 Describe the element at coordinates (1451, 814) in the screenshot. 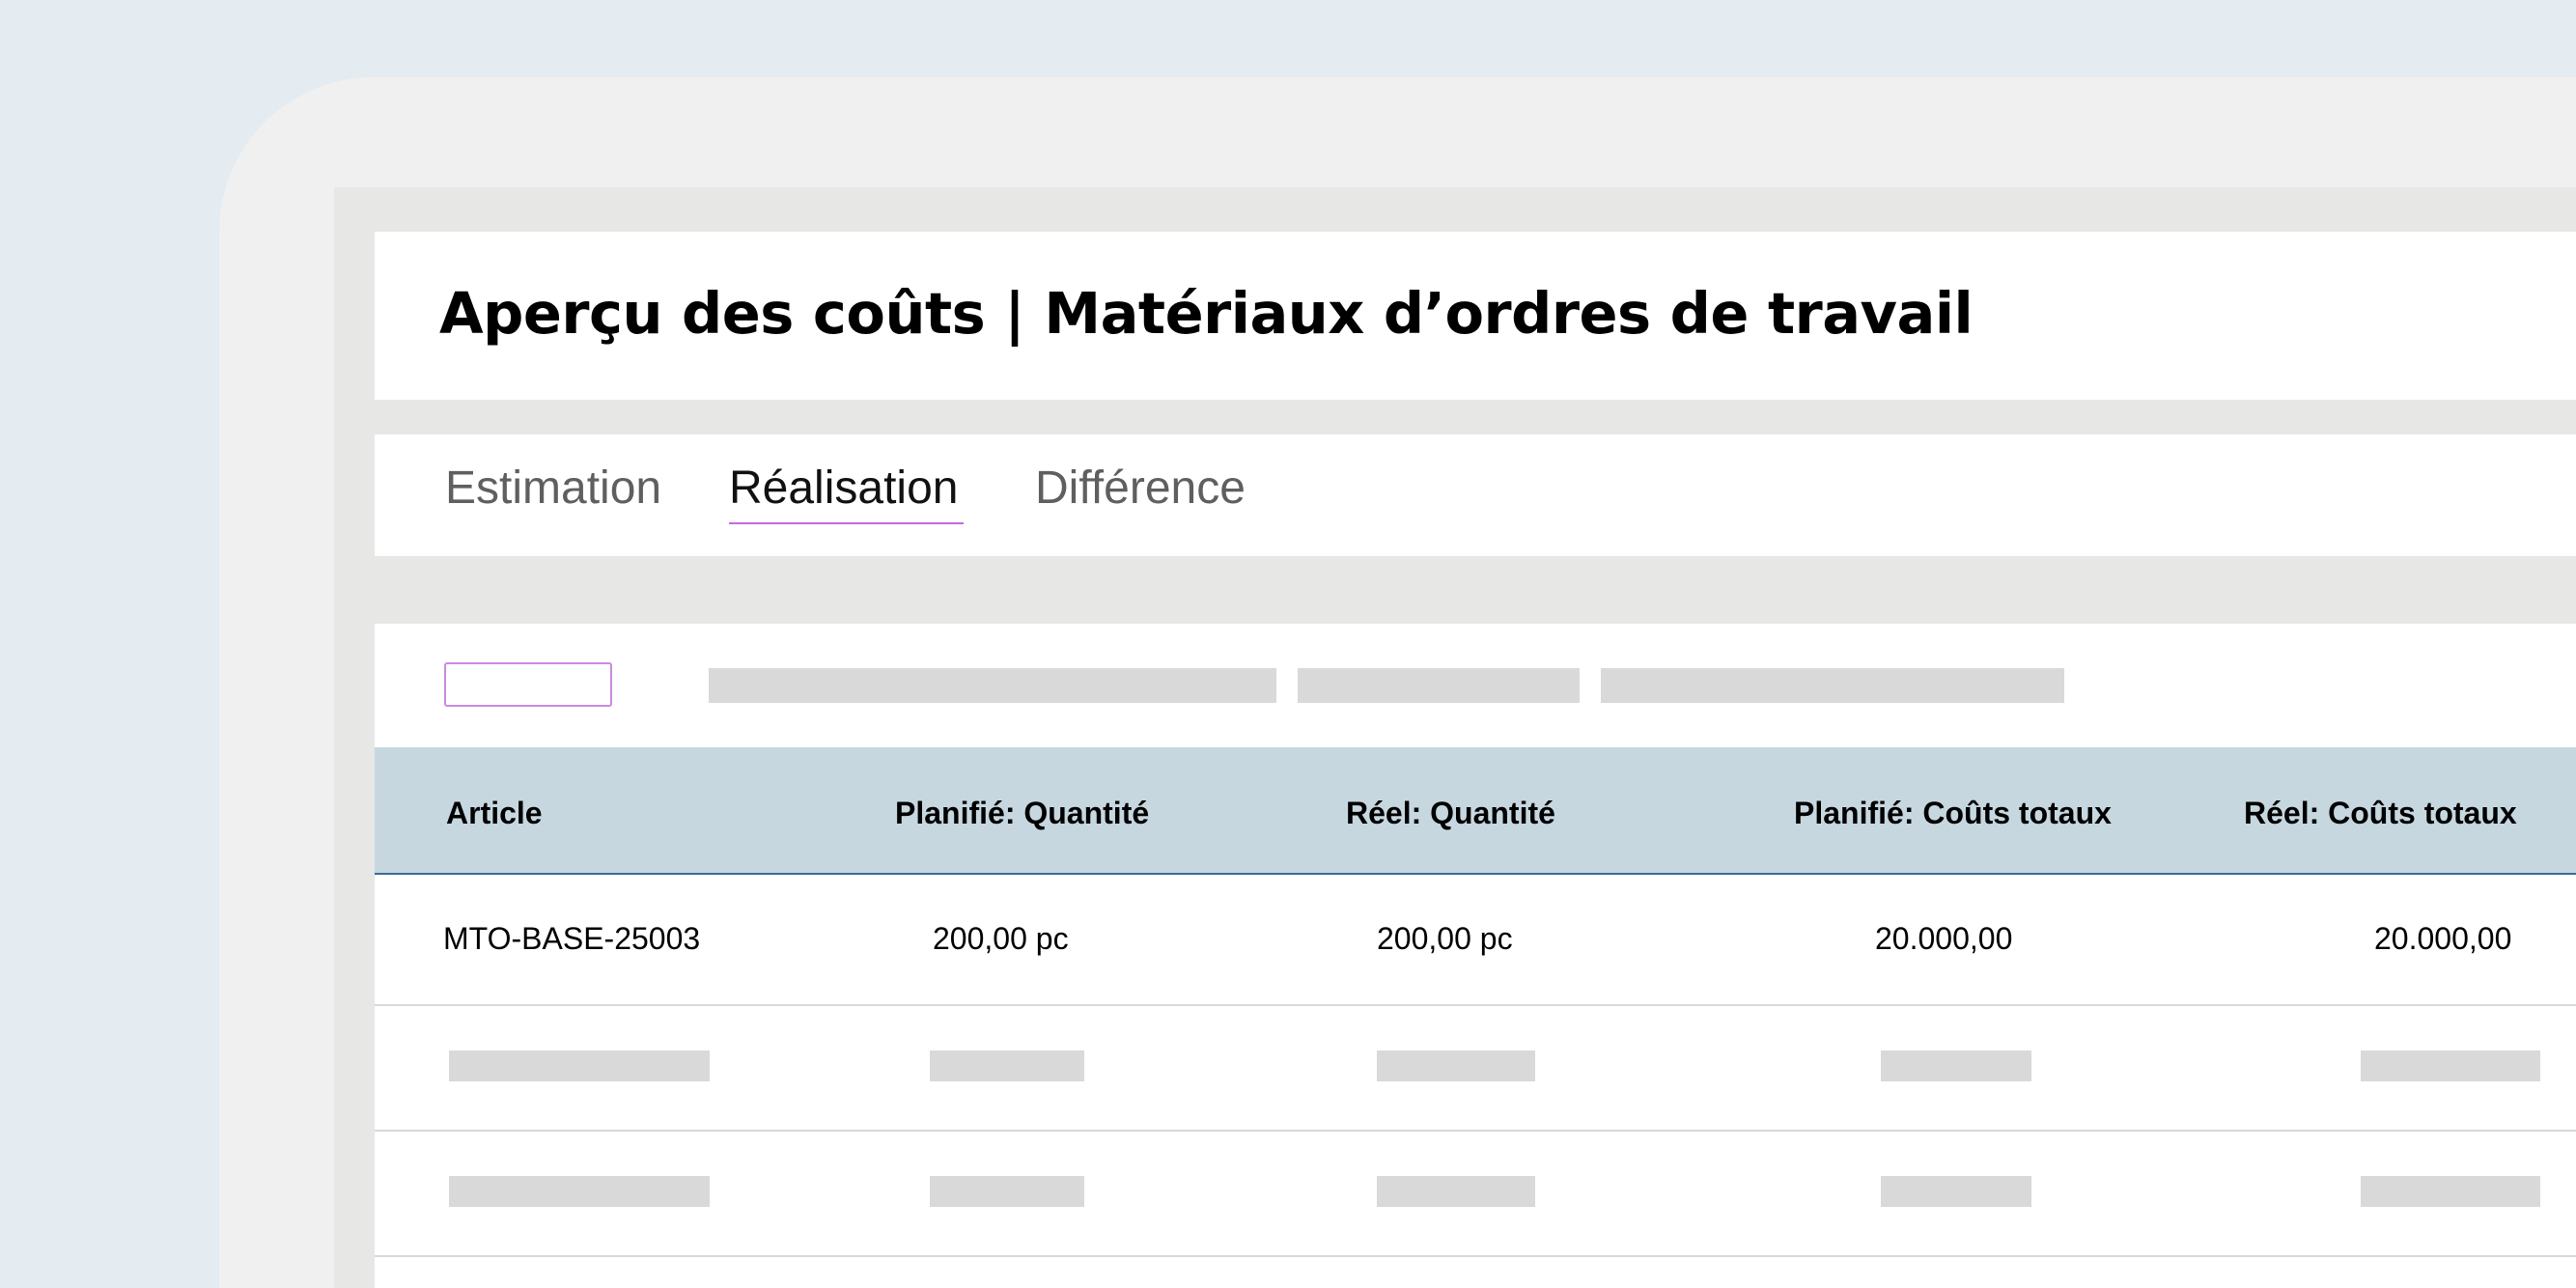

I see `column-header-actual-quantity: Réel: Quantité` at that location.